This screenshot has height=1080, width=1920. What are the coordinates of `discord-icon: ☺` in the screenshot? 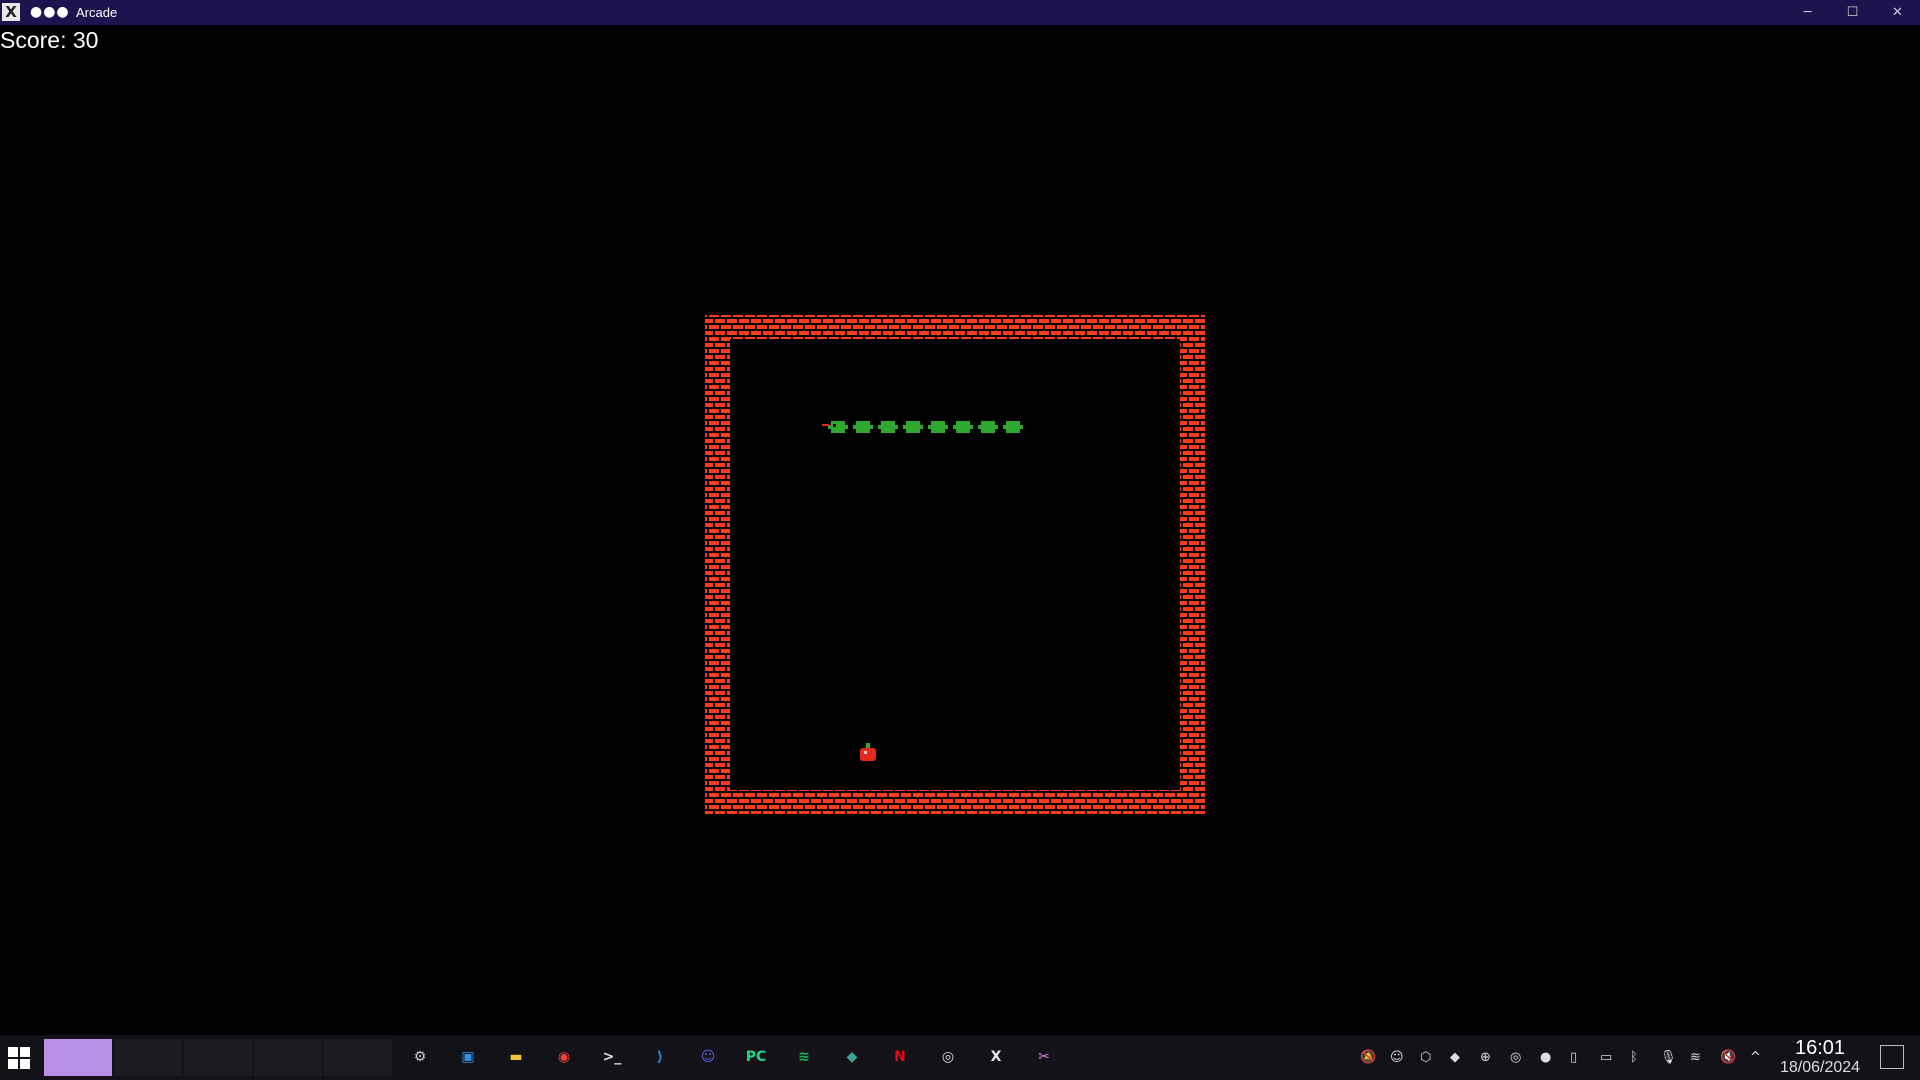 It's located at (708, 1057).